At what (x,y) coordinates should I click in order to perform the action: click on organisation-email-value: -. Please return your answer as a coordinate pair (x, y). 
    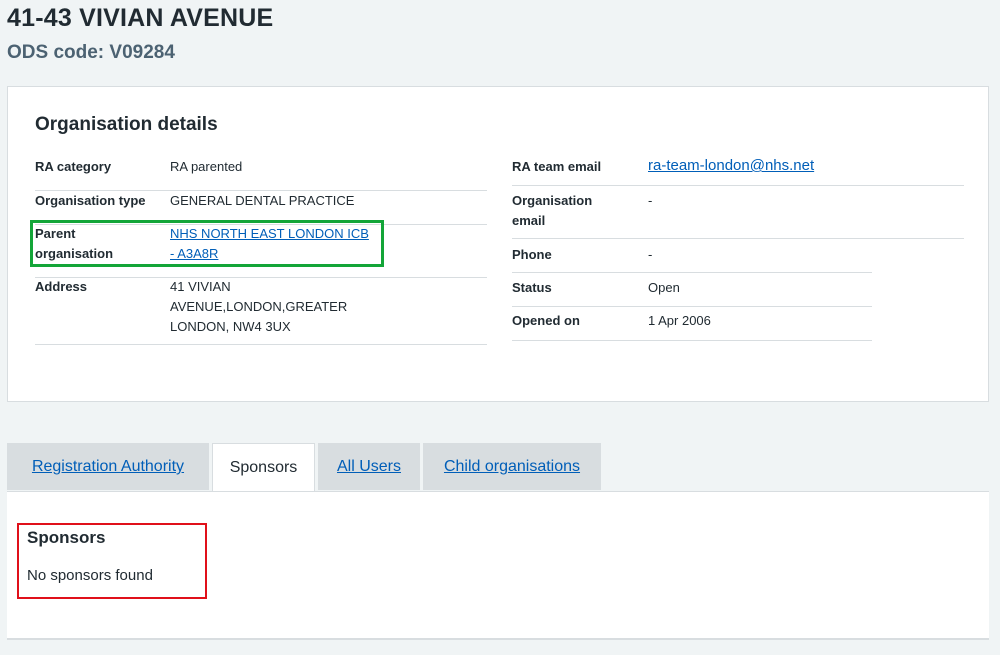
    Looking at the image, I should click on (650, 200).